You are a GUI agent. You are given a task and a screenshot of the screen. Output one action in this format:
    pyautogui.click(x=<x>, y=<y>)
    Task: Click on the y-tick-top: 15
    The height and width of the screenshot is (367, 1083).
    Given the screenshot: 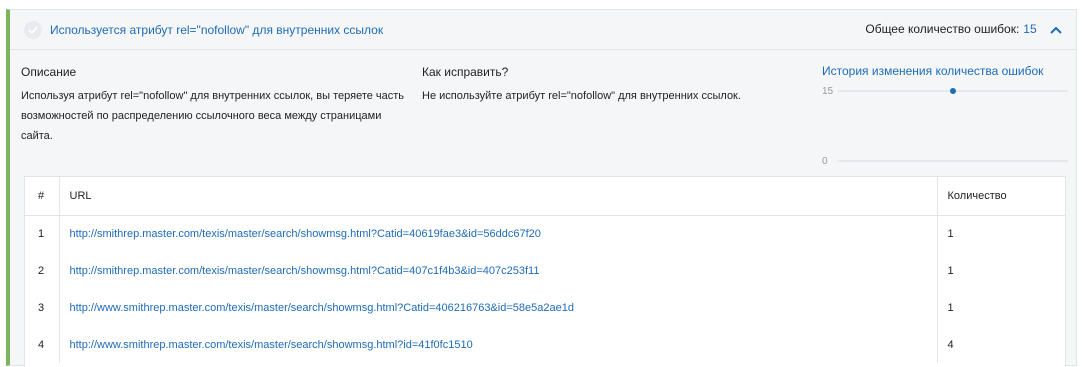 What is the action you would take?
    pyautogui.click(x=828, y=91)
    